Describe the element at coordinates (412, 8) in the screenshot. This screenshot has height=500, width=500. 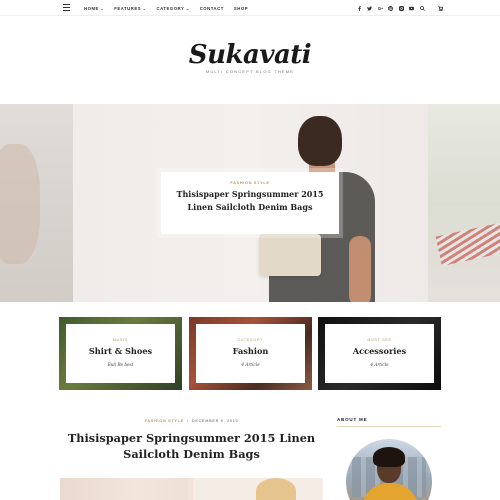
I see `youtube-icon` at that location.